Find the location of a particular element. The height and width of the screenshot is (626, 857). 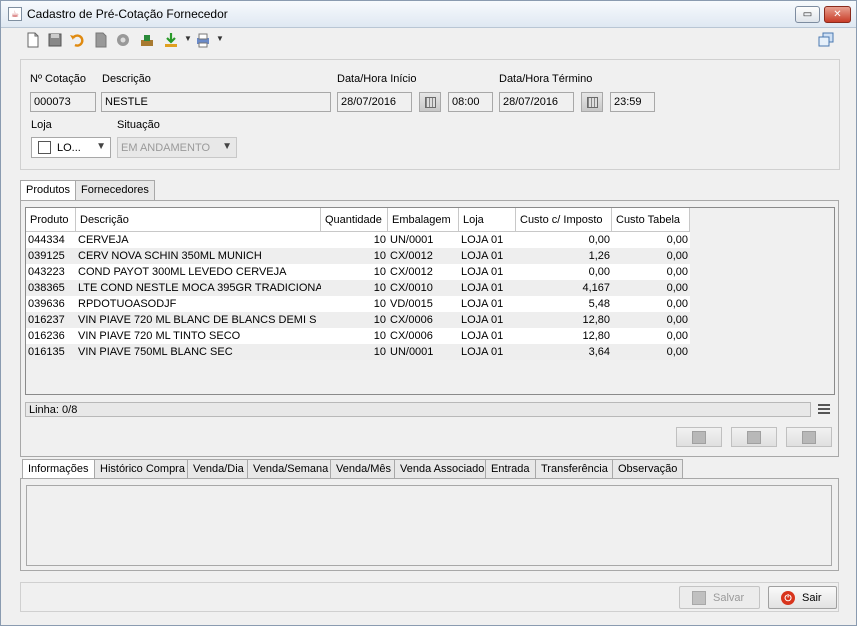

tab-entrada: Entrada is located at coordinates (510, 469).